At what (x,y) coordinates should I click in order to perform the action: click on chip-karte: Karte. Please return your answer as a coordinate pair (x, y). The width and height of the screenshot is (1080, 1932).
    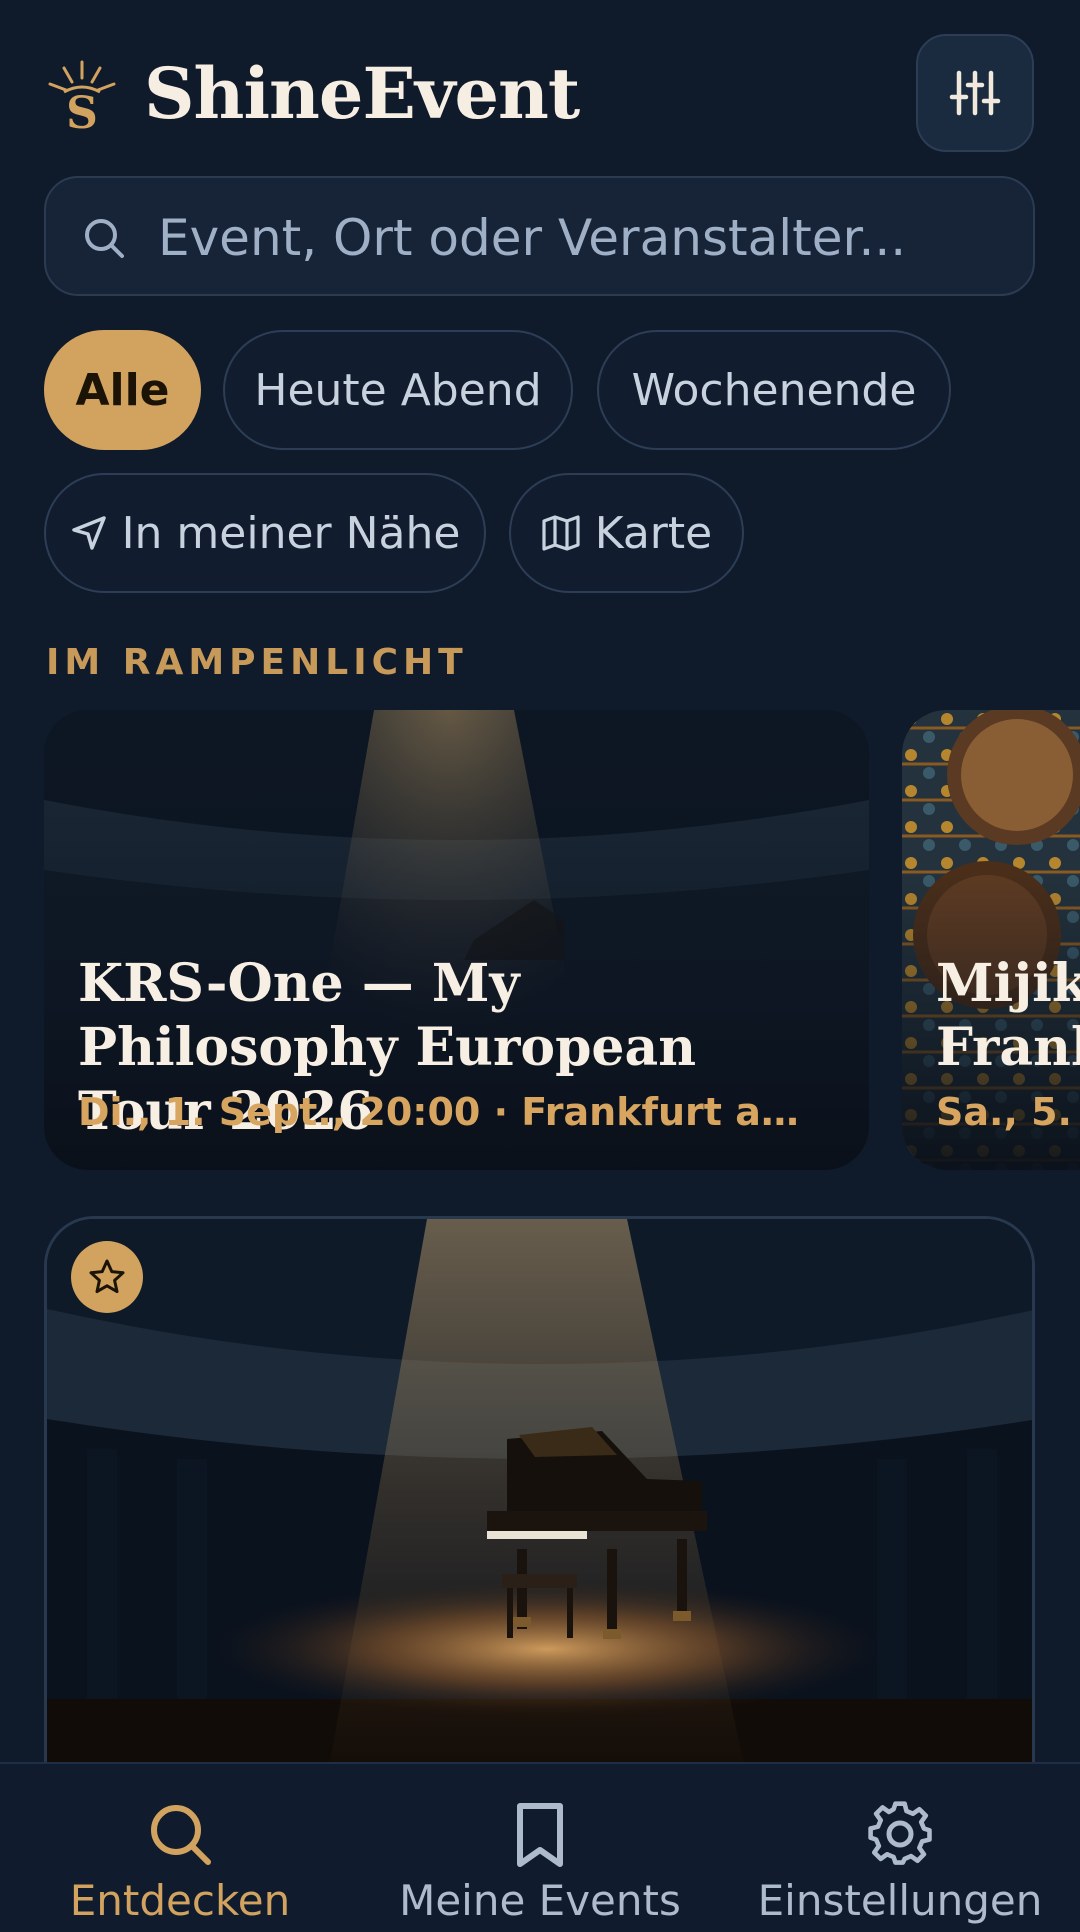
    Looking at the image, I should click on (626, 533).